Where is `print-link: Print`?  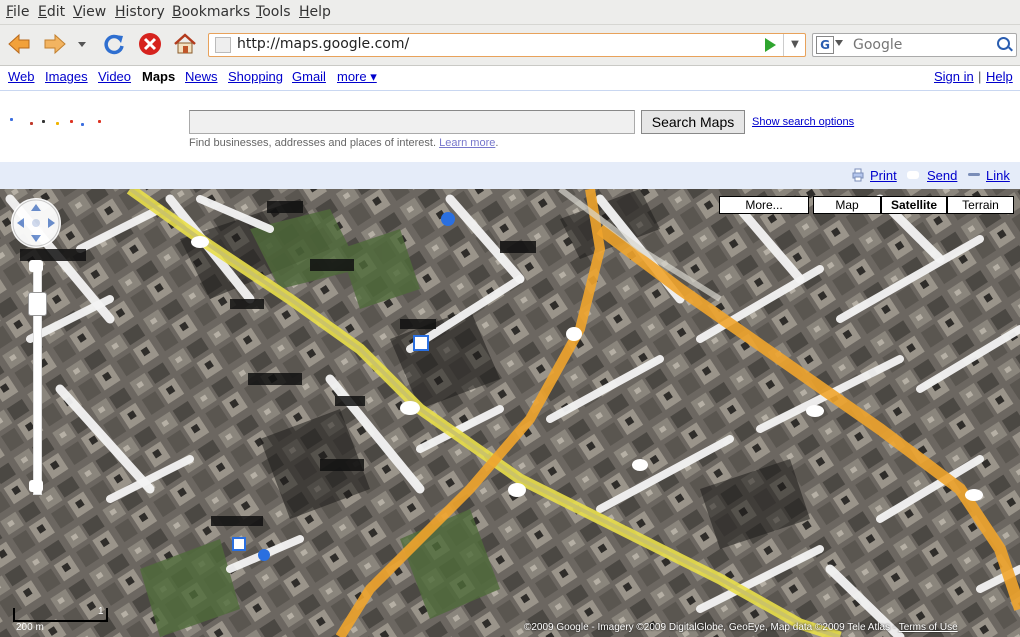
print-link: Print is located at coordinates (883, 175).